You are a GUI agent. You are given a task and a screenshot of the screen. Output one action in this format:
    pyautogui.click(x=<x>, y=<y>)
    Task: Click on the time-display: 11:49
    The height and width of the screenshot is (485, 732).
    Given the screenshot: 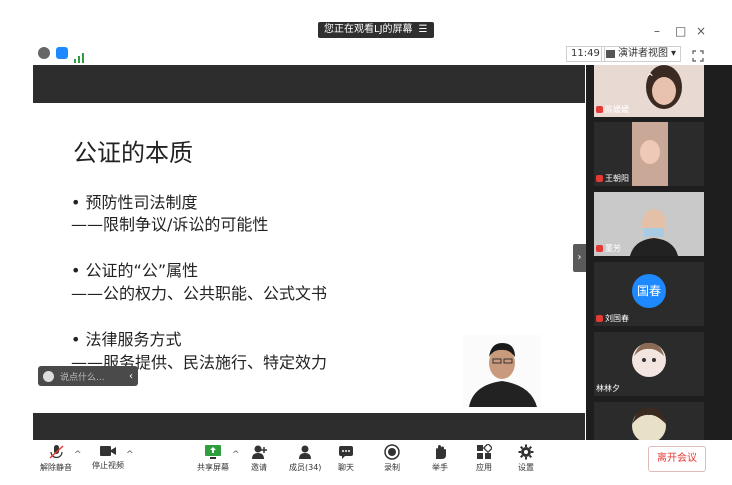 What is the action you would take?
    pyautogui.click(x=585, y=54)
    